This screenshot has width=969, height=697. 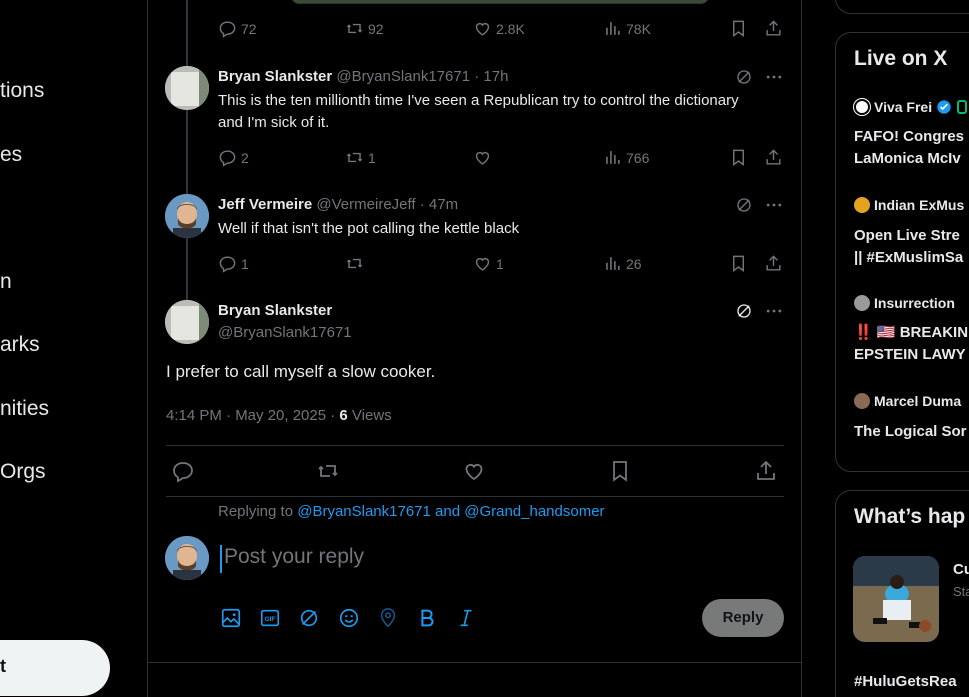 What do you see at coordinates (183, 471) in the screenshot?
I see `reply-icon` at bounding box center [183, 471].